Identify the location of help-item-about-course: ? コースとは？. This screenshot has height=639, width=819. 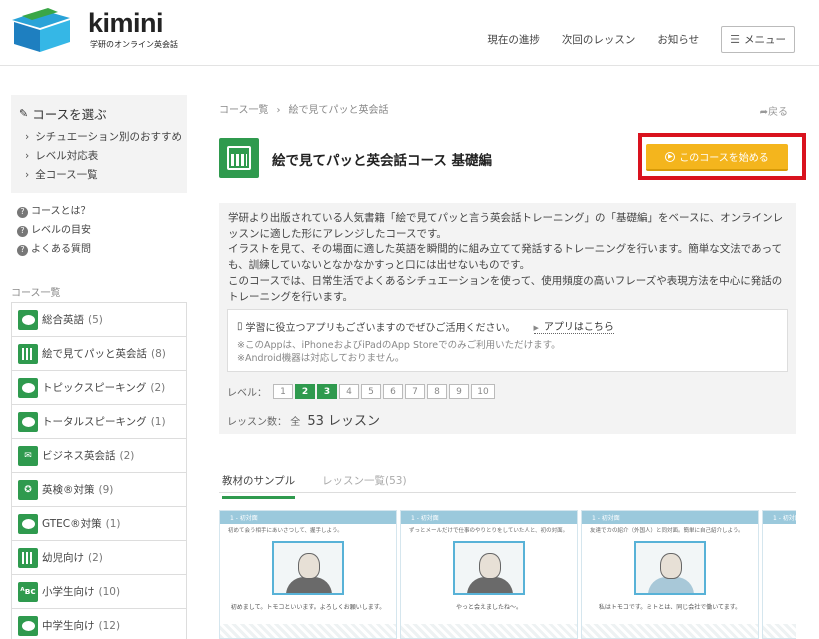
(102, 212).